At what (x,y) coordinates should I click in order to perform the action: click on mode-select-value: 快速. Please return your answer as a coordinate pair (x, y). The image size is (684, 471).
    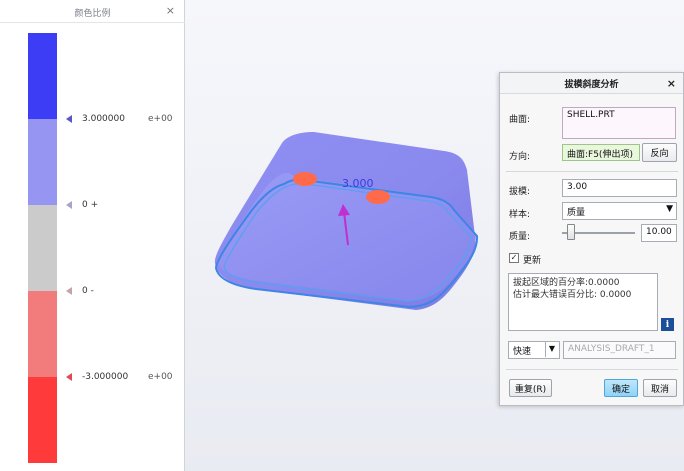
    Looking at the image, I should click on (522, 352).